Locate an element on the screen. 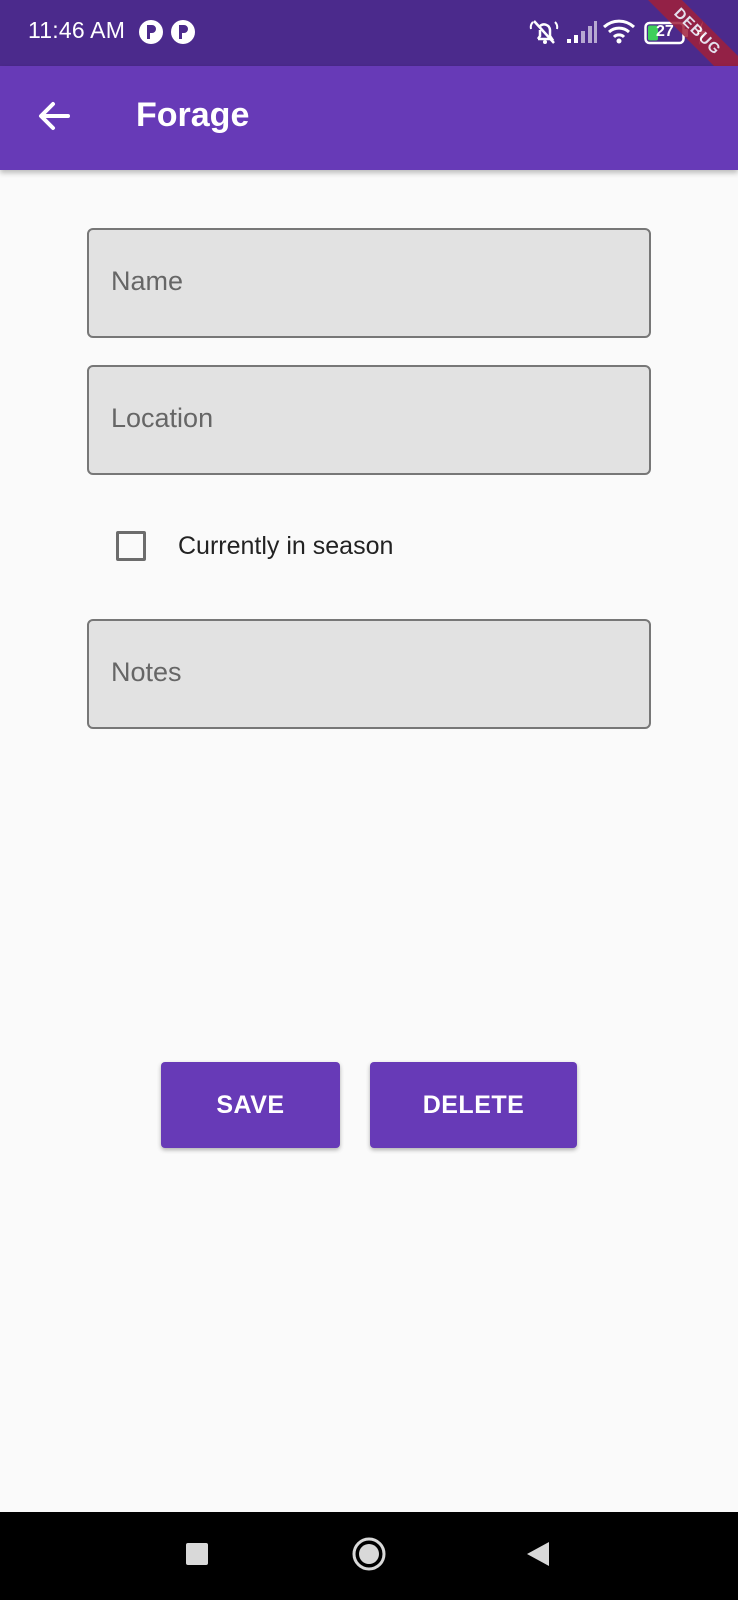 The height and width of the screenshot is (1600, 738). home-circle-icon is located at coordinates (369, 1556).